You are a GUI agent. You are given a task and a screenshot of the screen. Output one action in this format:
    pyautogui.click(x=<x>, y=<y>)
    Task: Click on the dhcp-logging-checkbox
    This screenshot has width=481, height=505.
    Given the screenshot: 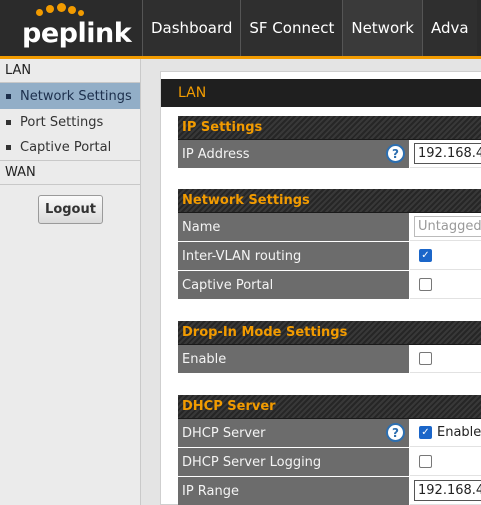 What is the action you would take?
    pyautogui.click(x=425, y=461)
    